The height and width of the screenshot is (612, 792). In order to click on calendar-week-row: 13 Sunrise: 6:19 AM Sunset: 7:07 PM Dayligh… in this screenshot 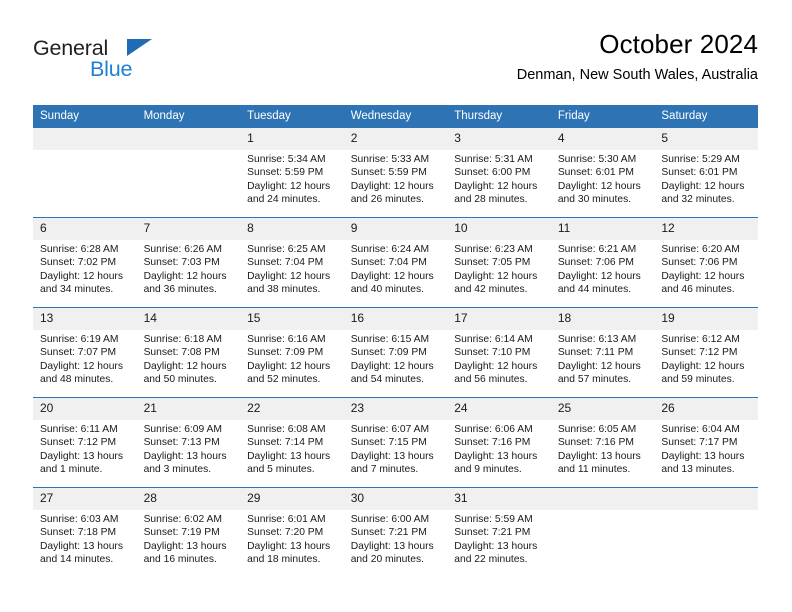, I will do `click(395, 352)`.